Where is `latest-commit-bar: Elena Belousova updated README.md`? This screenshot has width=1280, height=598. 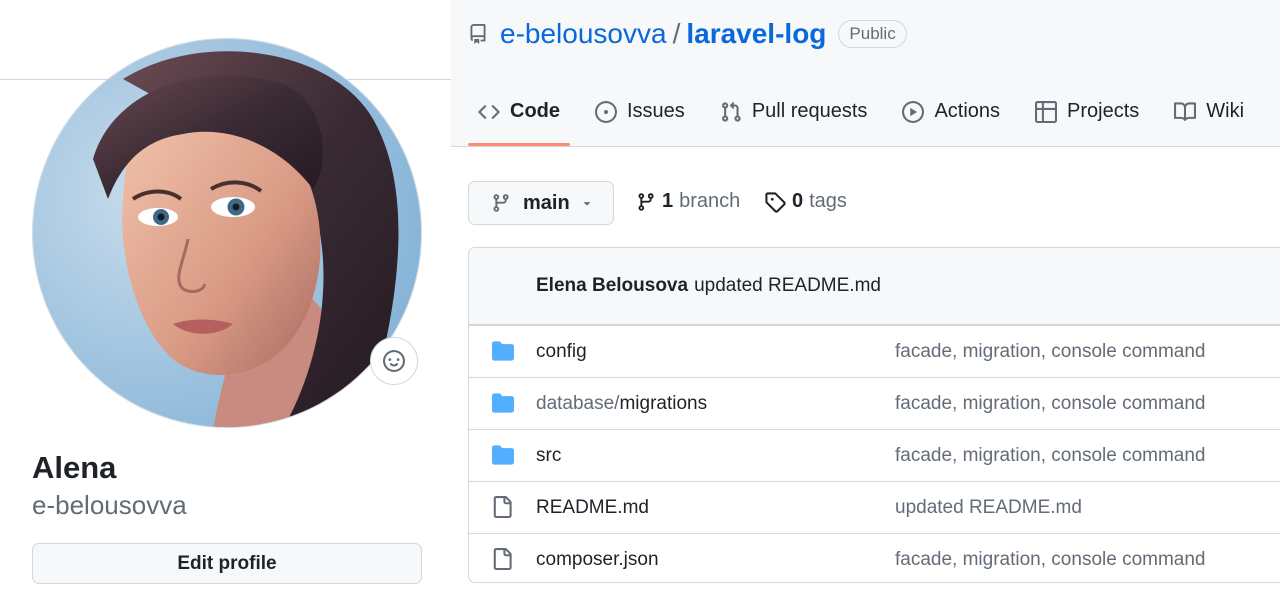 latest-commit-bar: Elena Belousova updated README.md is located at coordinates (874, 286).